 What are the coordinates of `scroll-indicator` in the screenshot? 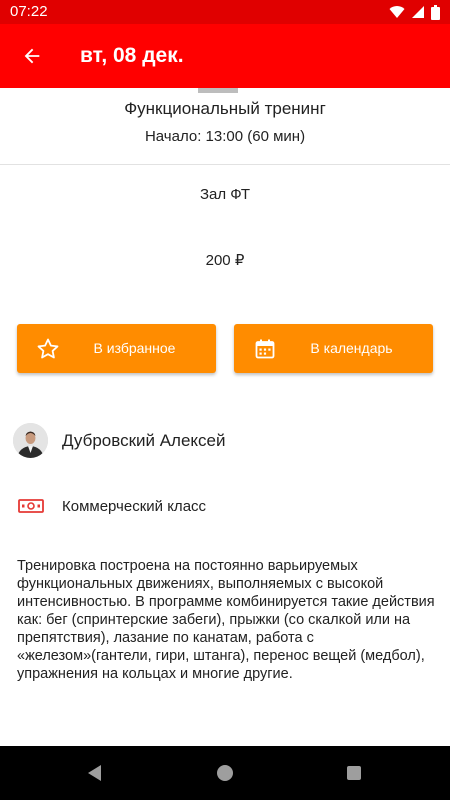 It's located at (218, 90).